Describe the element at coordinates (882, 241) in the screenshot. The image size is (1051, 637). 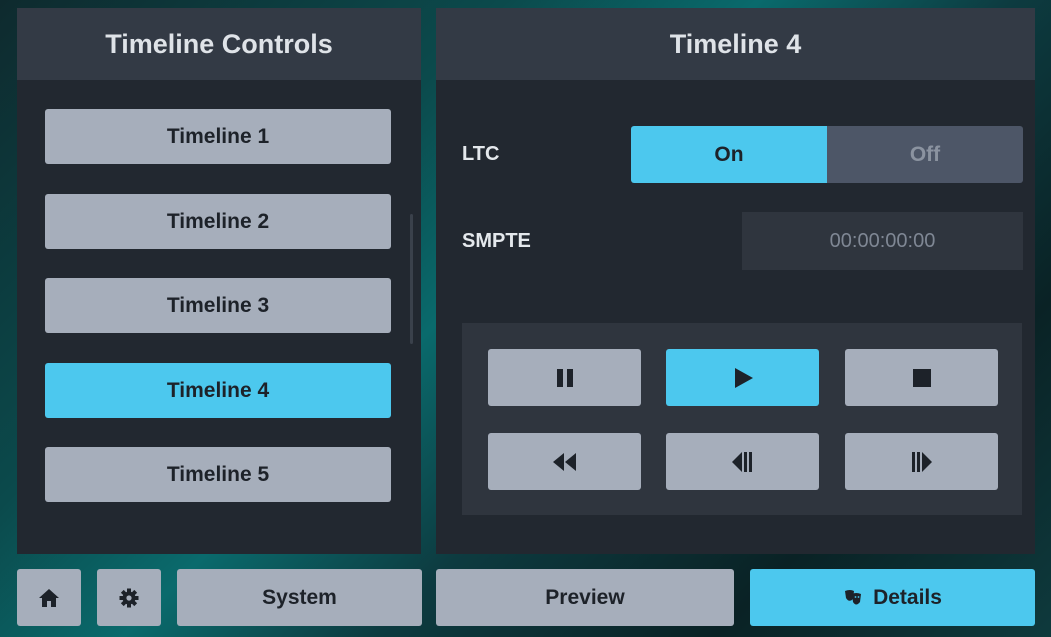
I see `smpte-timecode-field: 00:00:00:00` at that location.